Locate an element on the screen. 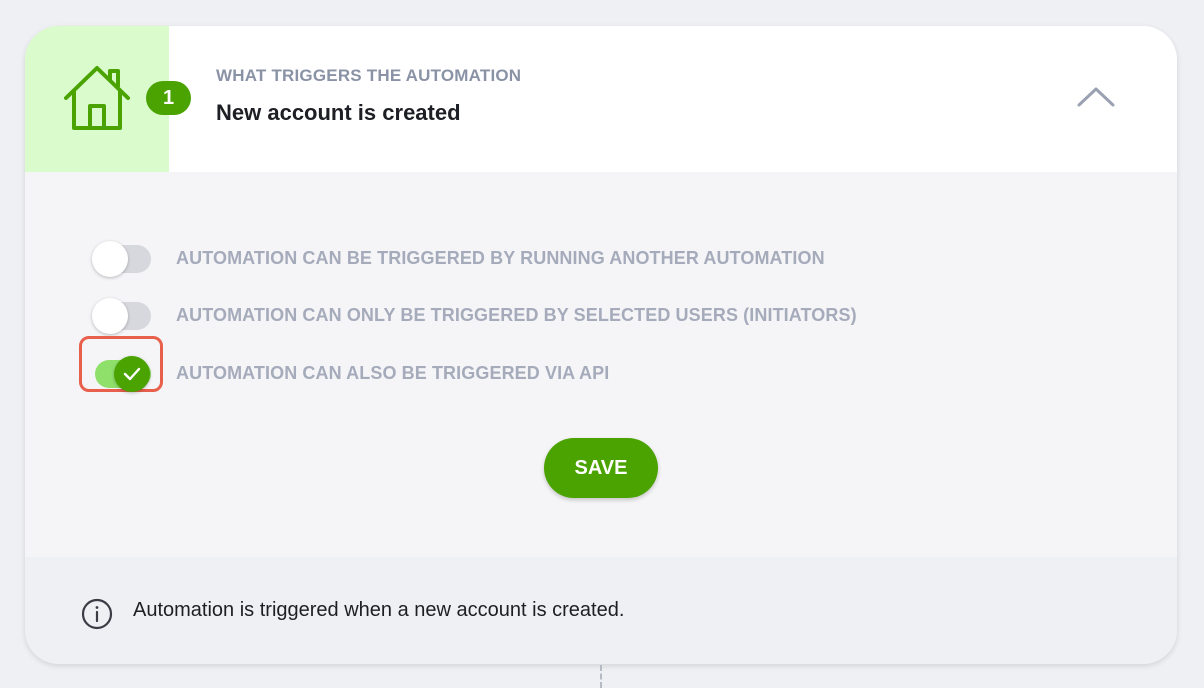  collapse-button is located at coordinates (1096, 97).